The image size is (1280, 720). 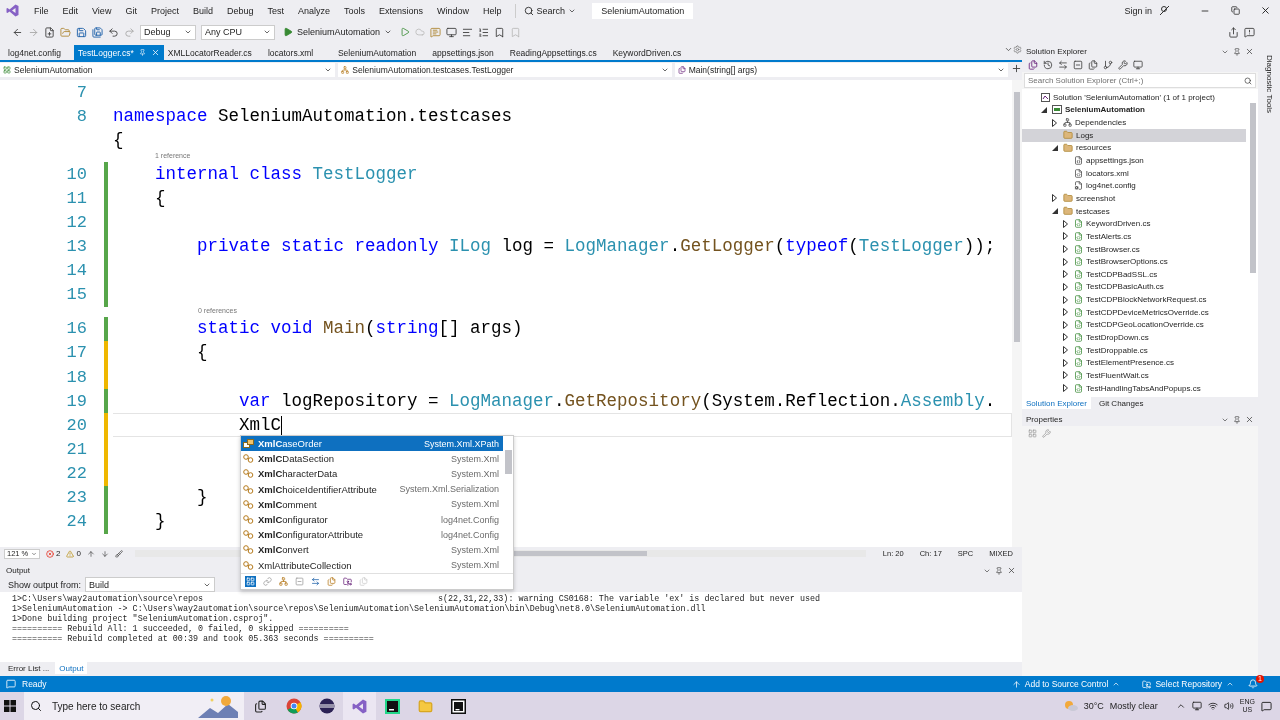 I want to click on line-number: 12, so click(x=76, y=222).